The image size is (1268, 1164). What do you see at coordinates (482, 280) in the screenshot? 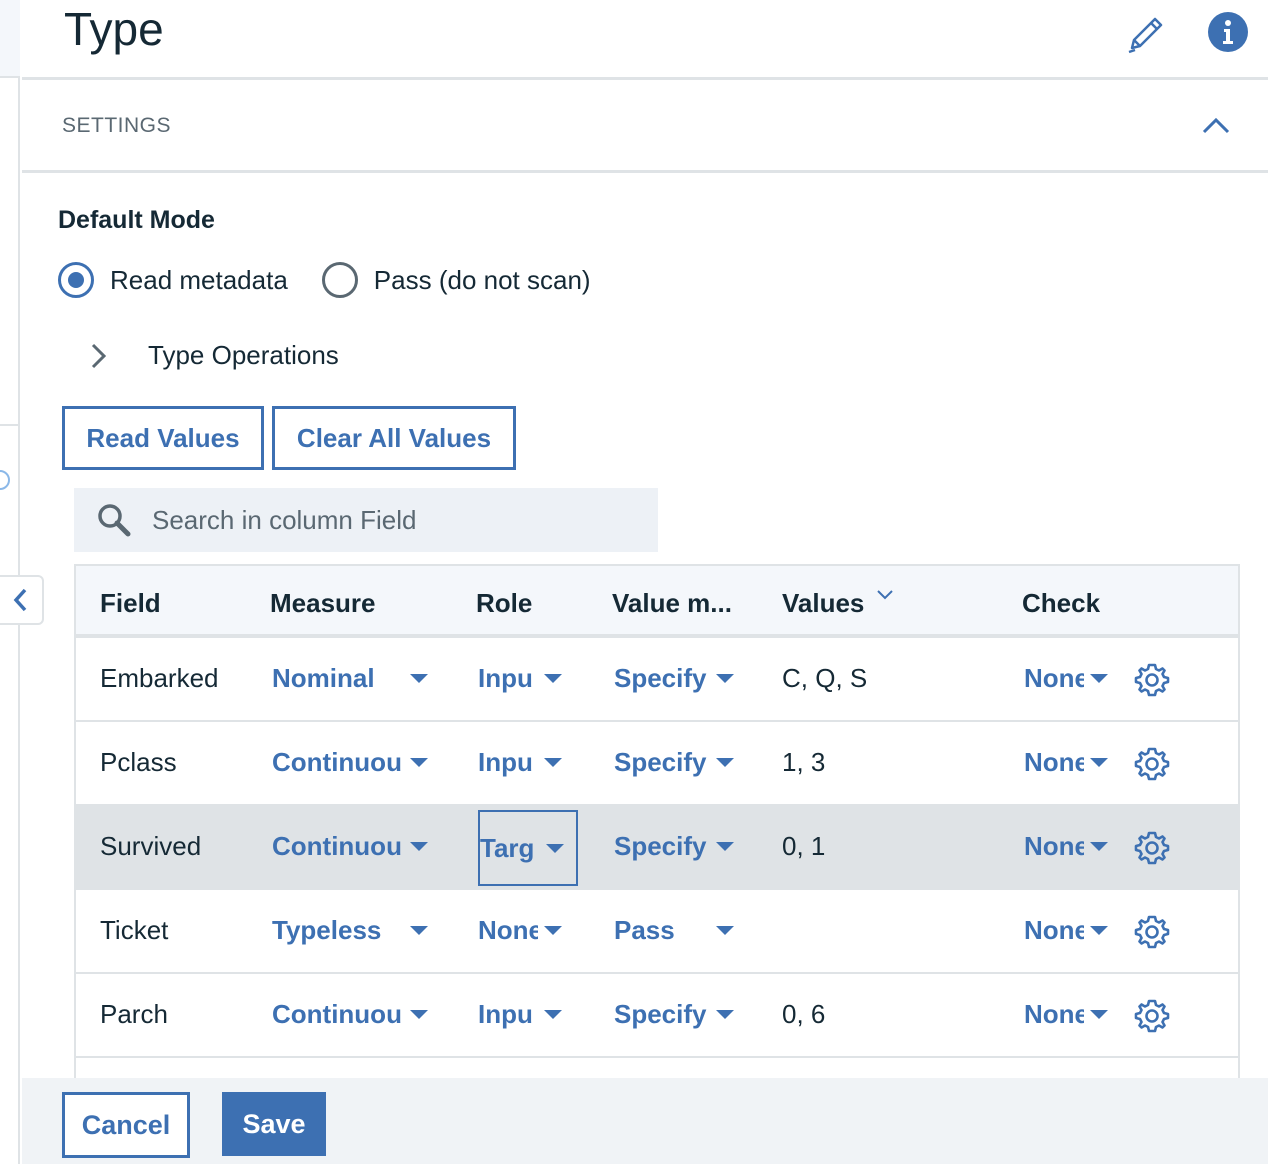
I see `radio-pass-label: Pass (do not scan)` at bounding box center [482, 280].